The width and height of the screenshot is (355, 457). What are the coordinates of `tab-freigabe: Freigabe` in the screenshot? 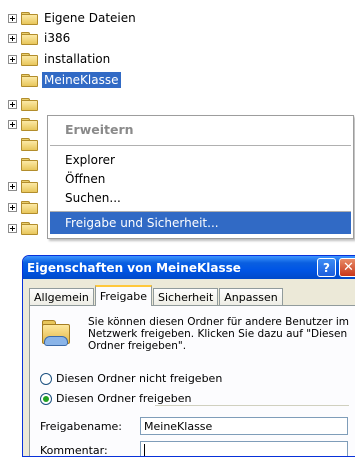 It's located at (123, 295).